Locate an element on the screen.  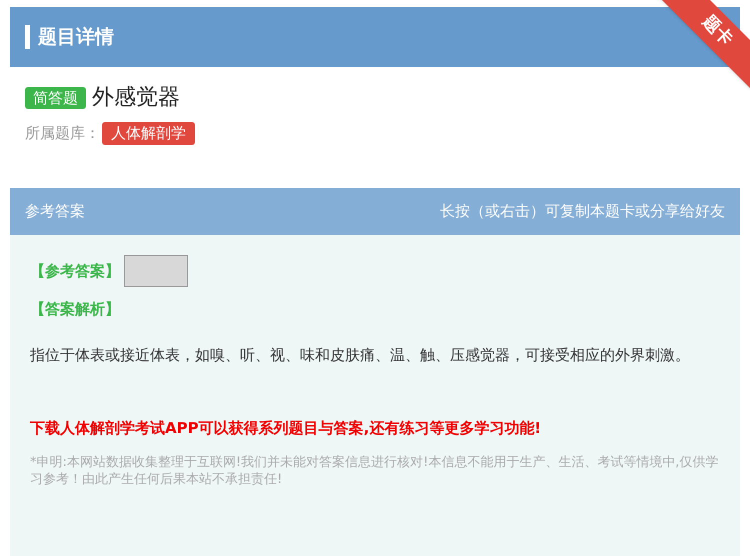
answer-panel-title: 参考答案 is located at coordinates (55, 211).